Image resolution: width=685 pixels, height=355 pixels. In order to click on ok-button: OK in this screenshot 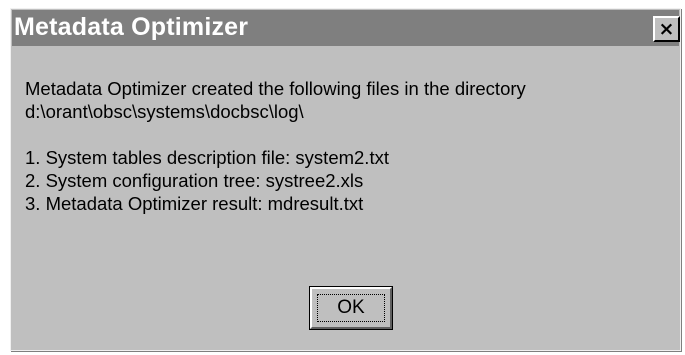, I will do `click(351, 308)`.